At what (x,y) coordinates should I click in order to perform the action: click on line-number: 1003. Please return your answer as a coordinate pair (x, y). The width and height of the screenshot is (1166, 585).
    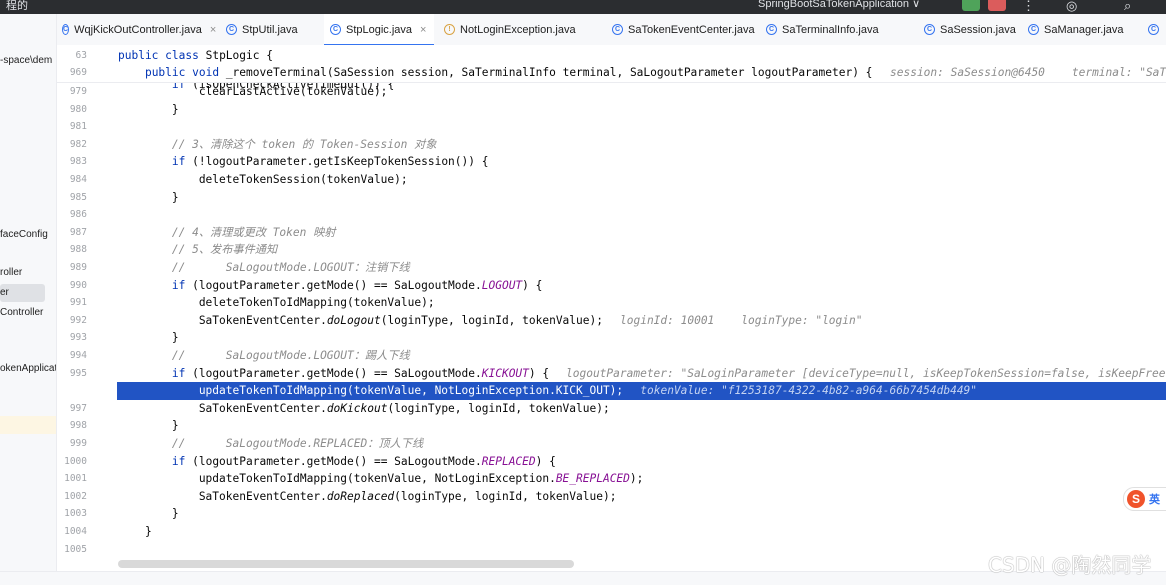
    Looking at the image, I should click on (75, 514).